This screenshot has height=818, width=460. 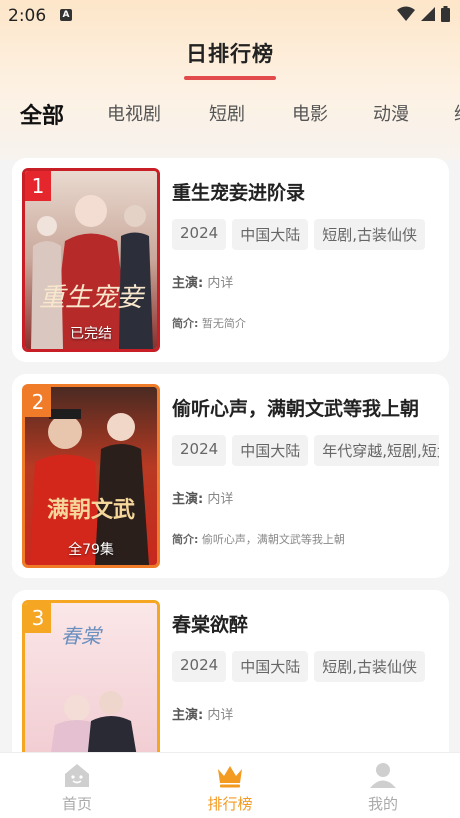 I want to click on drama-title: 偷听心声，满朝文武等我上朝, so click(x=305, y=407).